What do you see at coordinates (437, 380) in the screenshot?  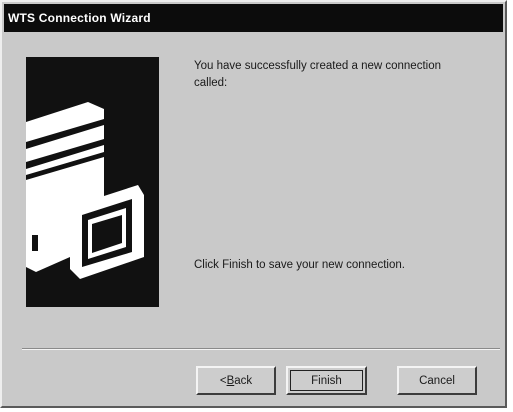 I see `cancel-button: Cancel` at bounding box center [437, 380].